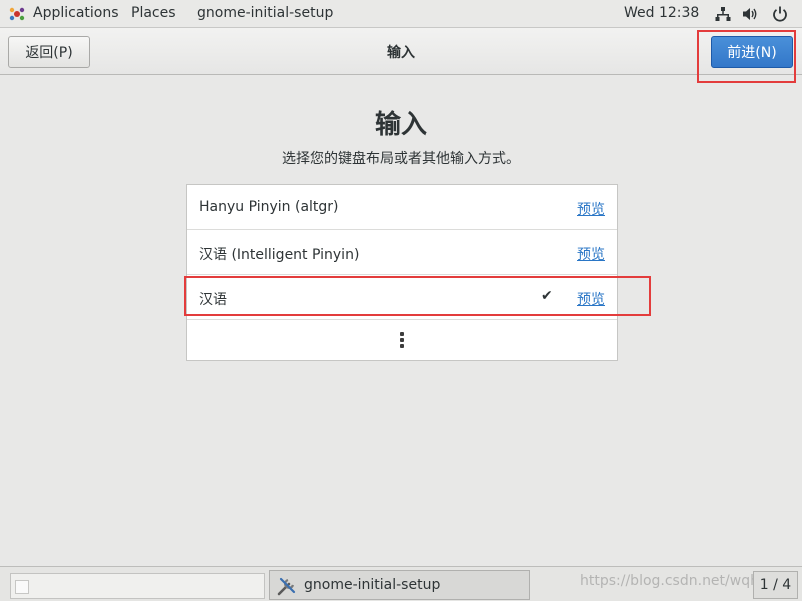  What do you see at coordinates (401, 159) in the screenshot?
I see `page-description: 选择您的键盘布局或者其他输入方式。` at bounding box center [401, 159].